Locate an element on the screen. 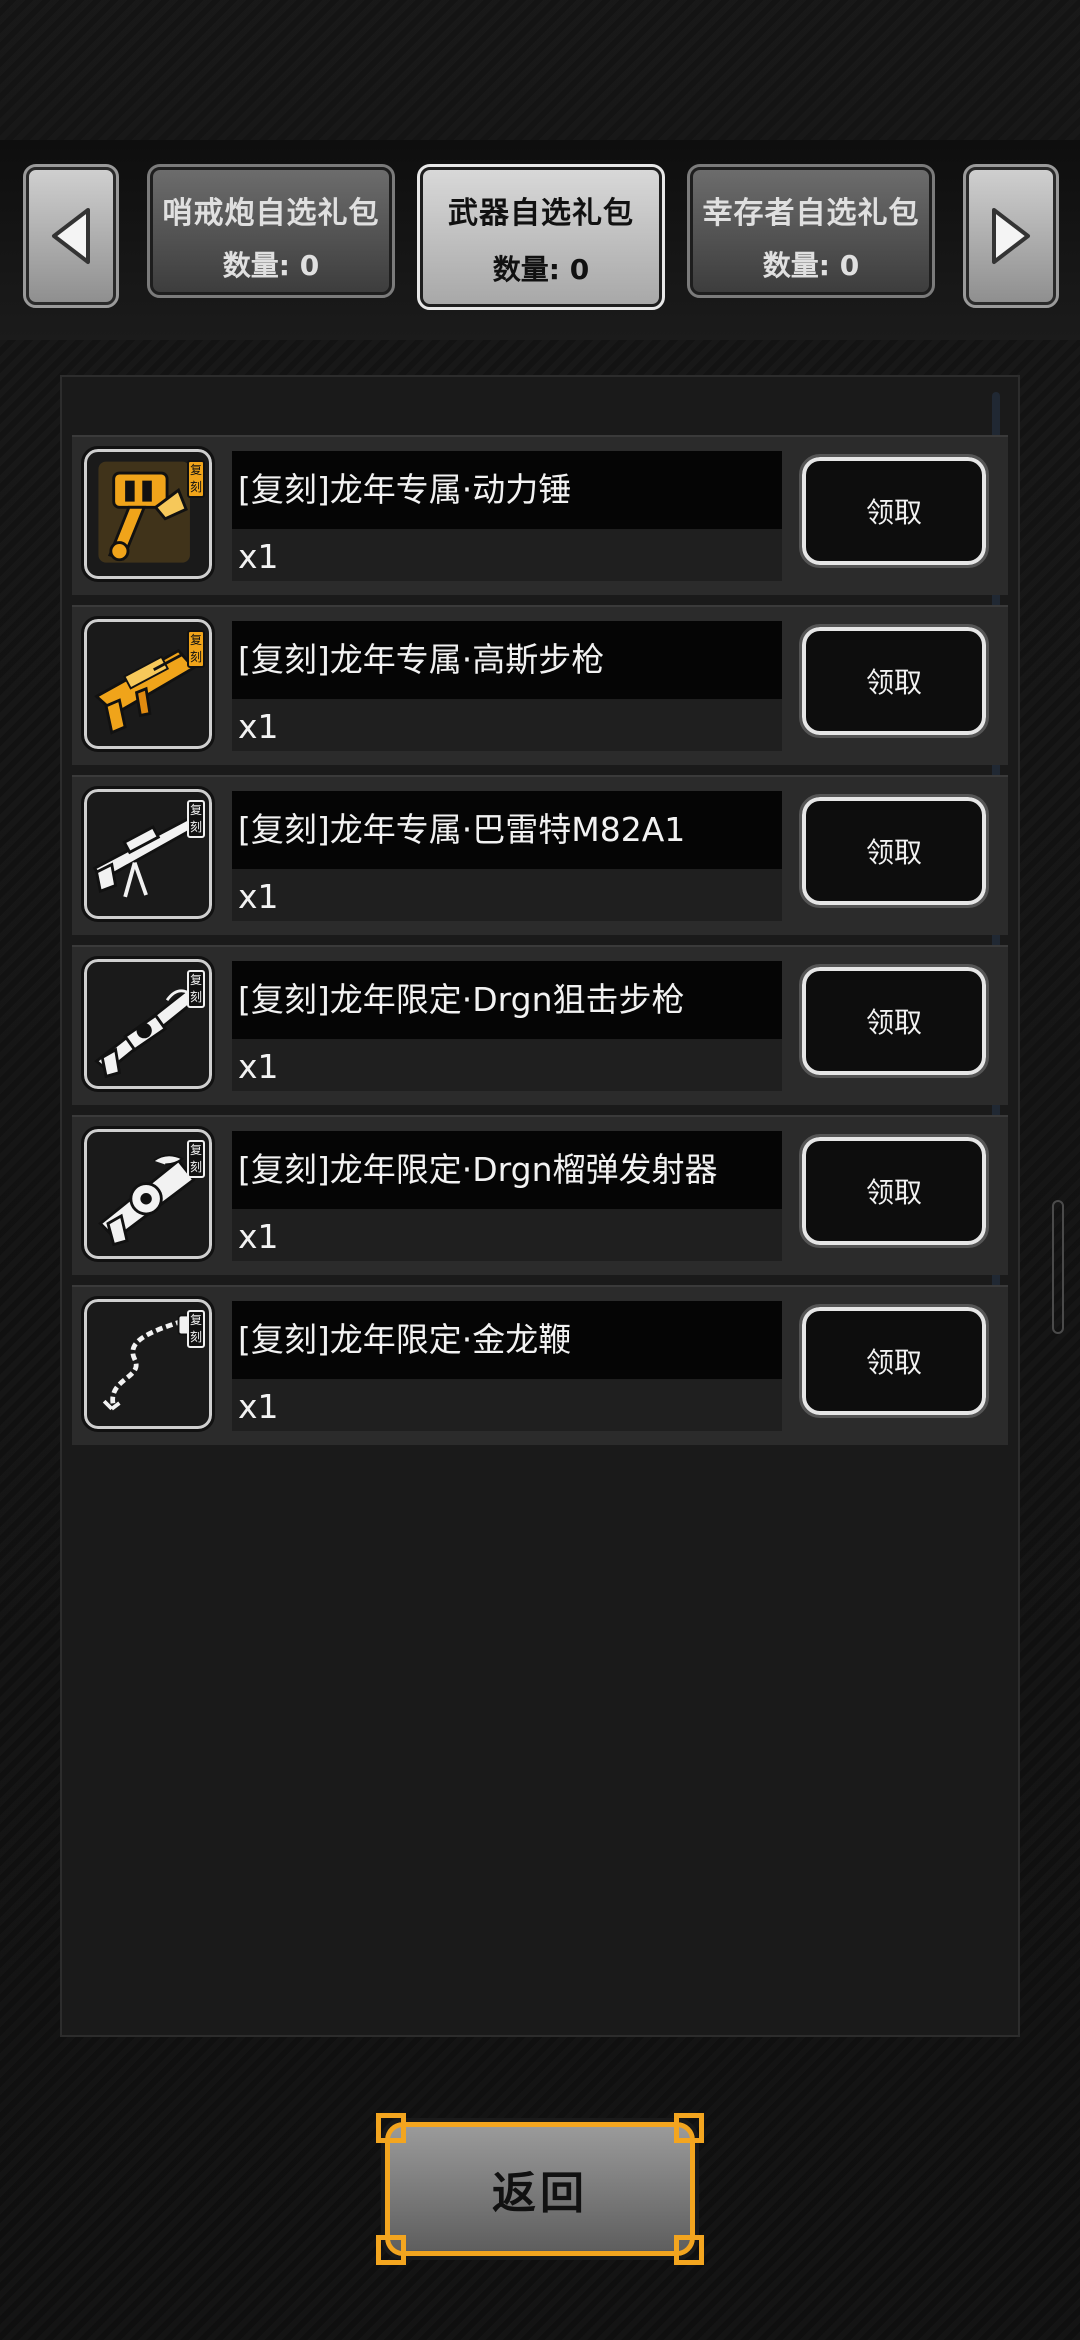 The height and width of the screenshot is (2340, 1080). item-info: [复刻]龙年限定·Drgn狙击步枪 x1 is located at coordinates (507, 1026).